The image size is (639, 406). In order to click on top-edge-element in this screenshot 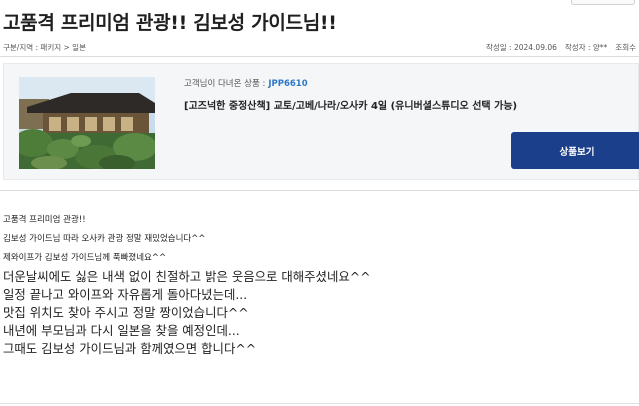, I will do `click(603, 2)`.